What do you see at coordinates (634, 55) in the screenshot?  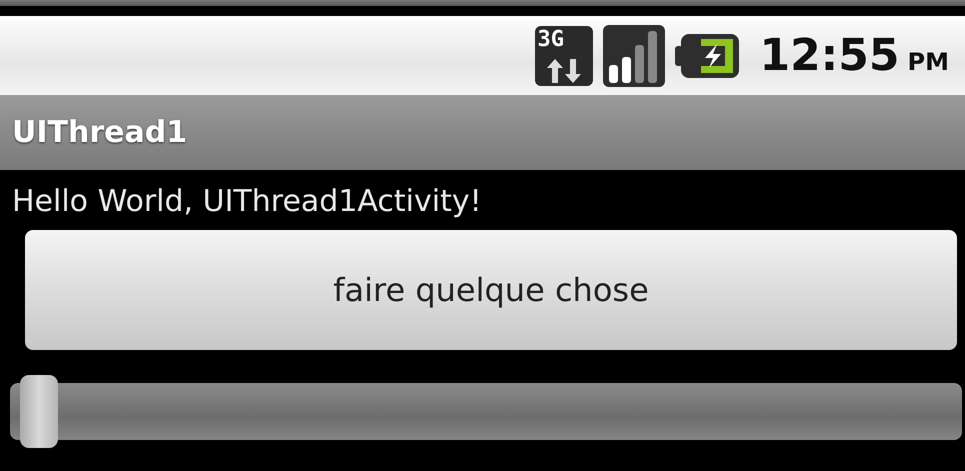 I see `signal-icon` at bounding box center [634, 55].